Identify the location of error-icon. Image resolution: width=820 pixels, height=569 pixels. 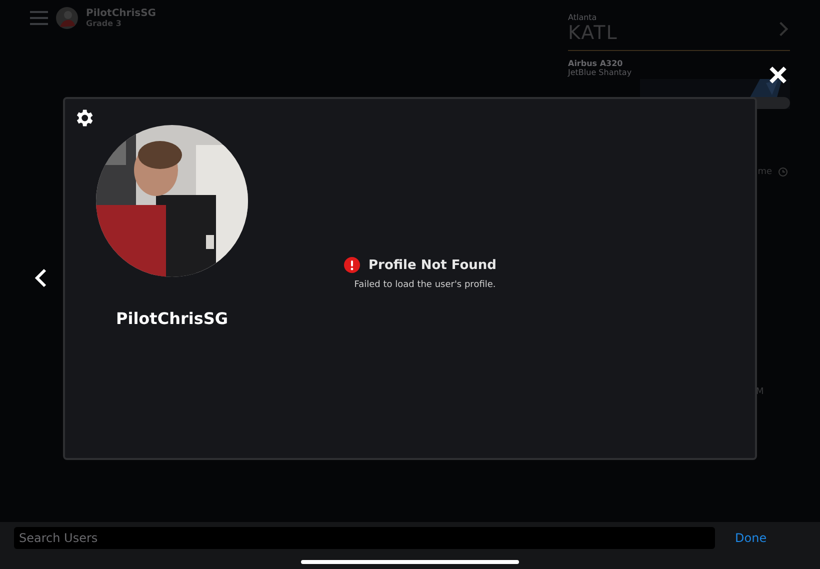
(352, 265).